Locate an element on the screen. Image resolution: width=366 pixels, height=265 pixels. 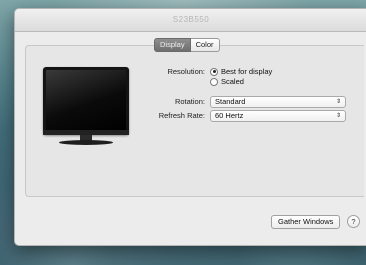
refresh-rate-label: Refresh Rate: is located at coordinates (181, 115).